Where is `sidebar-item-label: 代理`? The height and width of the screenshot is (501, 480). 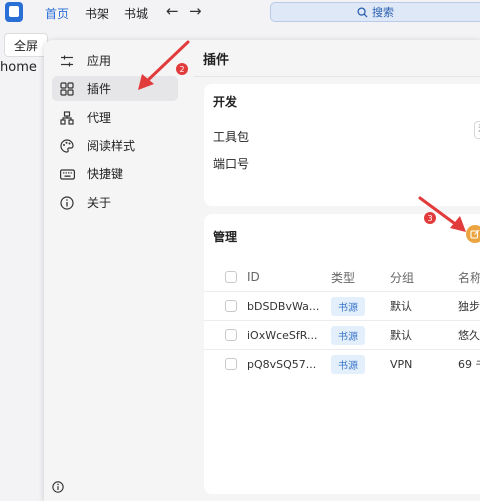
sidebar-item-label: 代理 is located at coordinates (99, 118).